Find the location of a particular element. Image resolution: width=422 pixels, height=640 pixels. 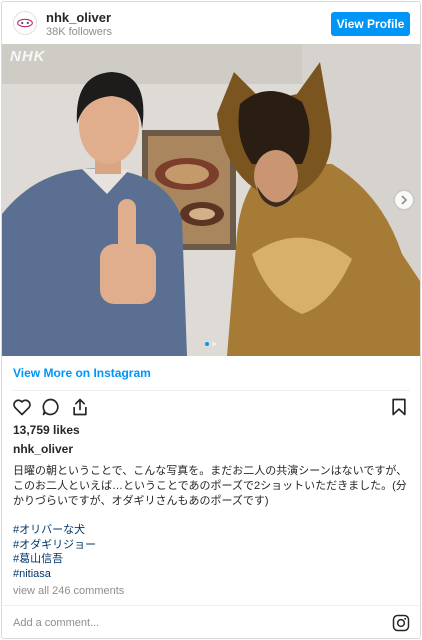

carousel-indicator is located at coordinates (210, 344).